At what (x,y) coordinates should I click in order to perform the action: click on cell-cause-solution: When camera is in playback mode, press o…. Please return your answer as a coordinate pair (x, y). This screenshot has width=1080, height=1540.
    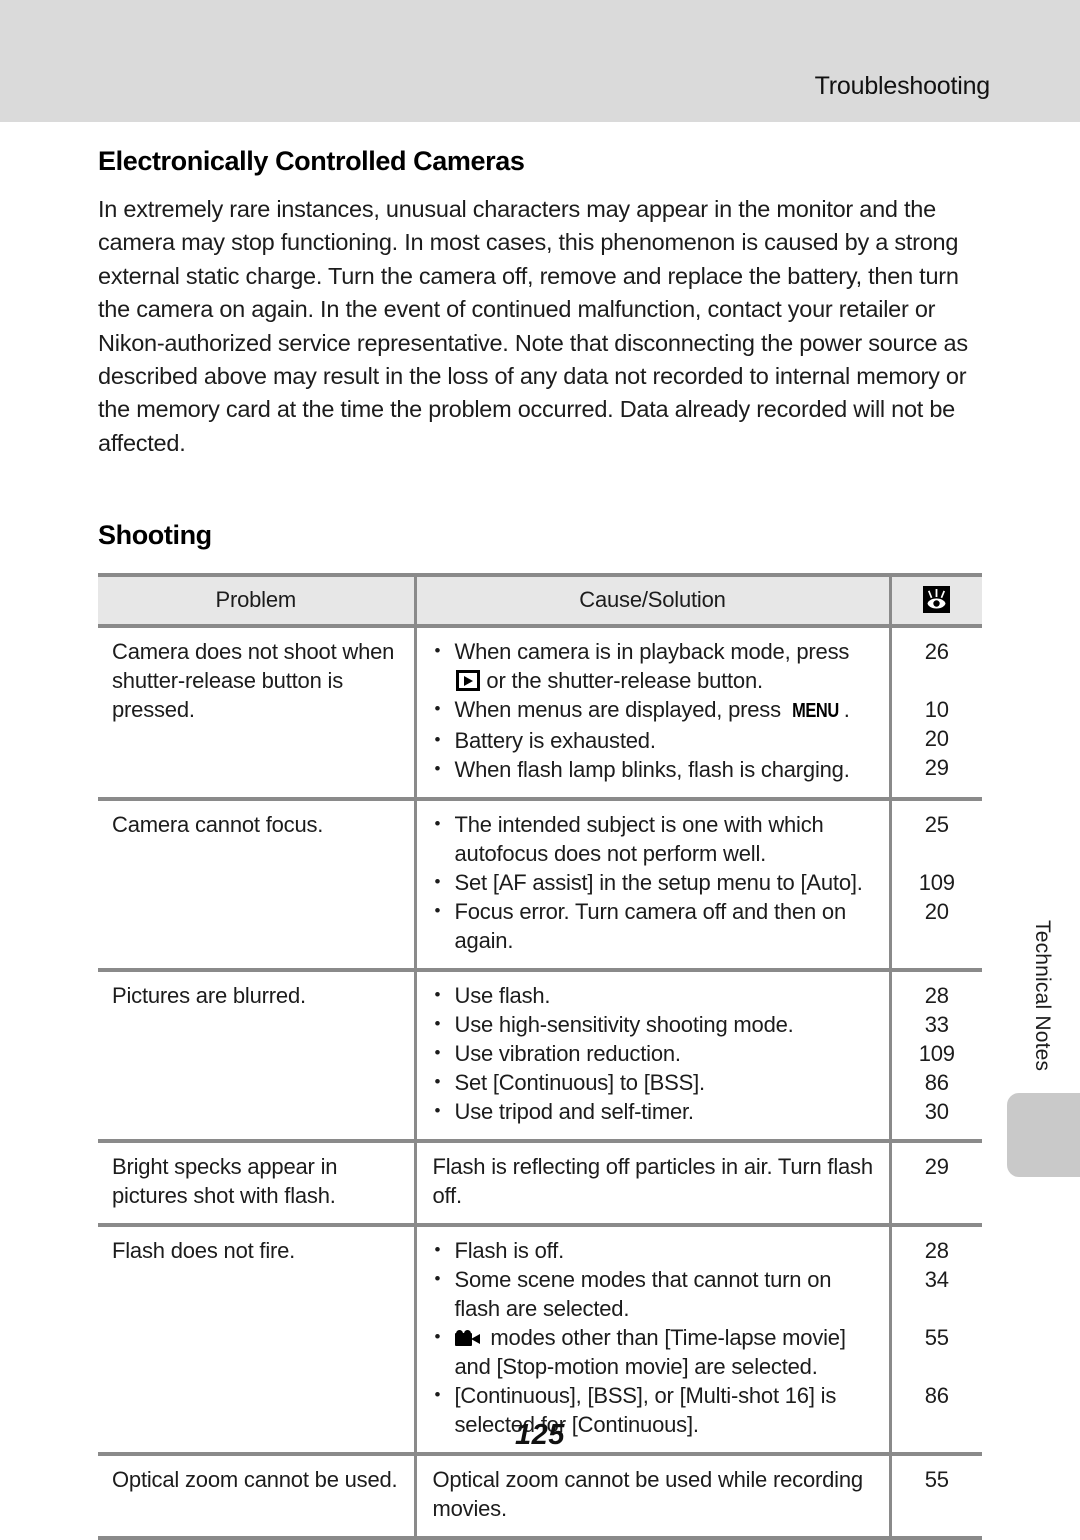
    Looking at the image, I should click on (651, 714).